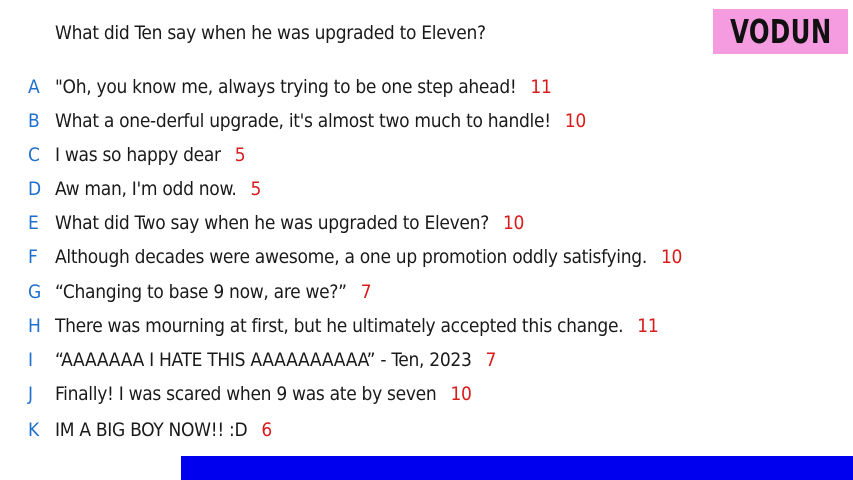 The height and width of the screenshot is (480, 853). Describe the element at coordinates (33, 257) in the screenshot. I see `answer-letter: F` at that location.